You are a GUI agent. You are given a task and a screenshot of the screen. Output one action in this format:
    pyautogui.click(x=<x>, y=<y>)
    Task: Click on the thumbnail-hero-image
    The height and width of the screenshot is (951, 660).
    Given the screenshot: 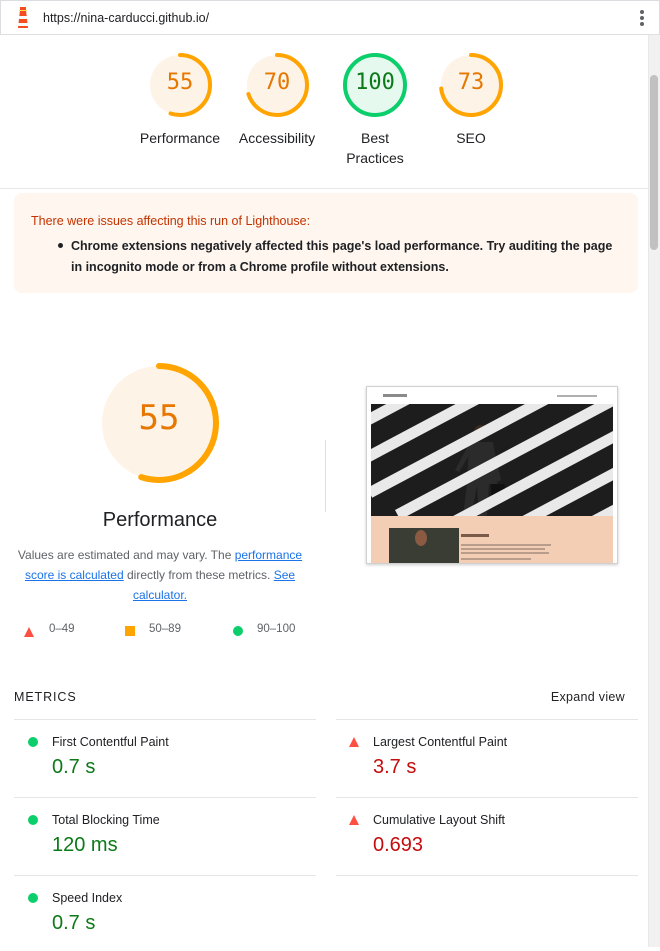 What is the action you would take?
    pyautogui.click(x=492, y=460)
    